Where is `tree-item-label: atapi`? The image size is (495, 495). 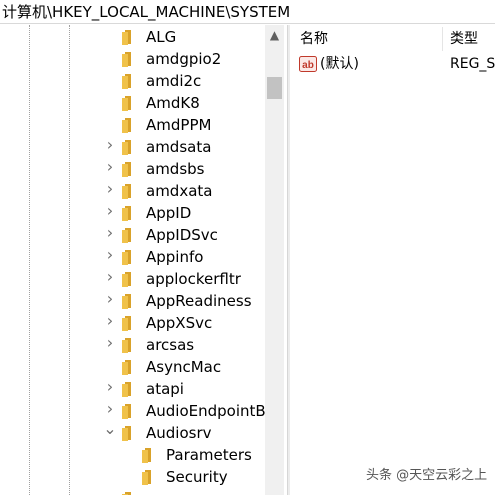
tree-item-label: atapi is located at coordinates (165, 389).